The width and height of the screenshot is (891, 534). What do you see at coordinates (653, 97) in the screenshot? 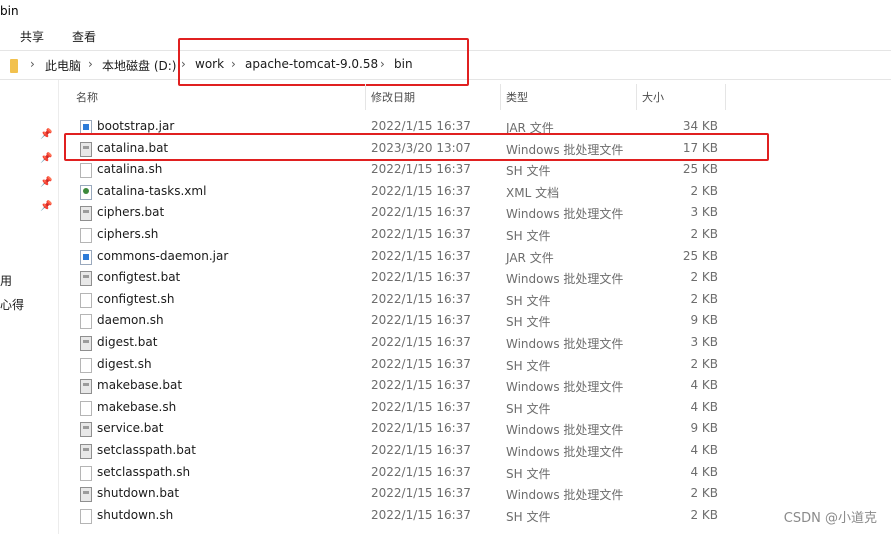
I see `column-header-size: 大小` at bounding box center [653, 97].